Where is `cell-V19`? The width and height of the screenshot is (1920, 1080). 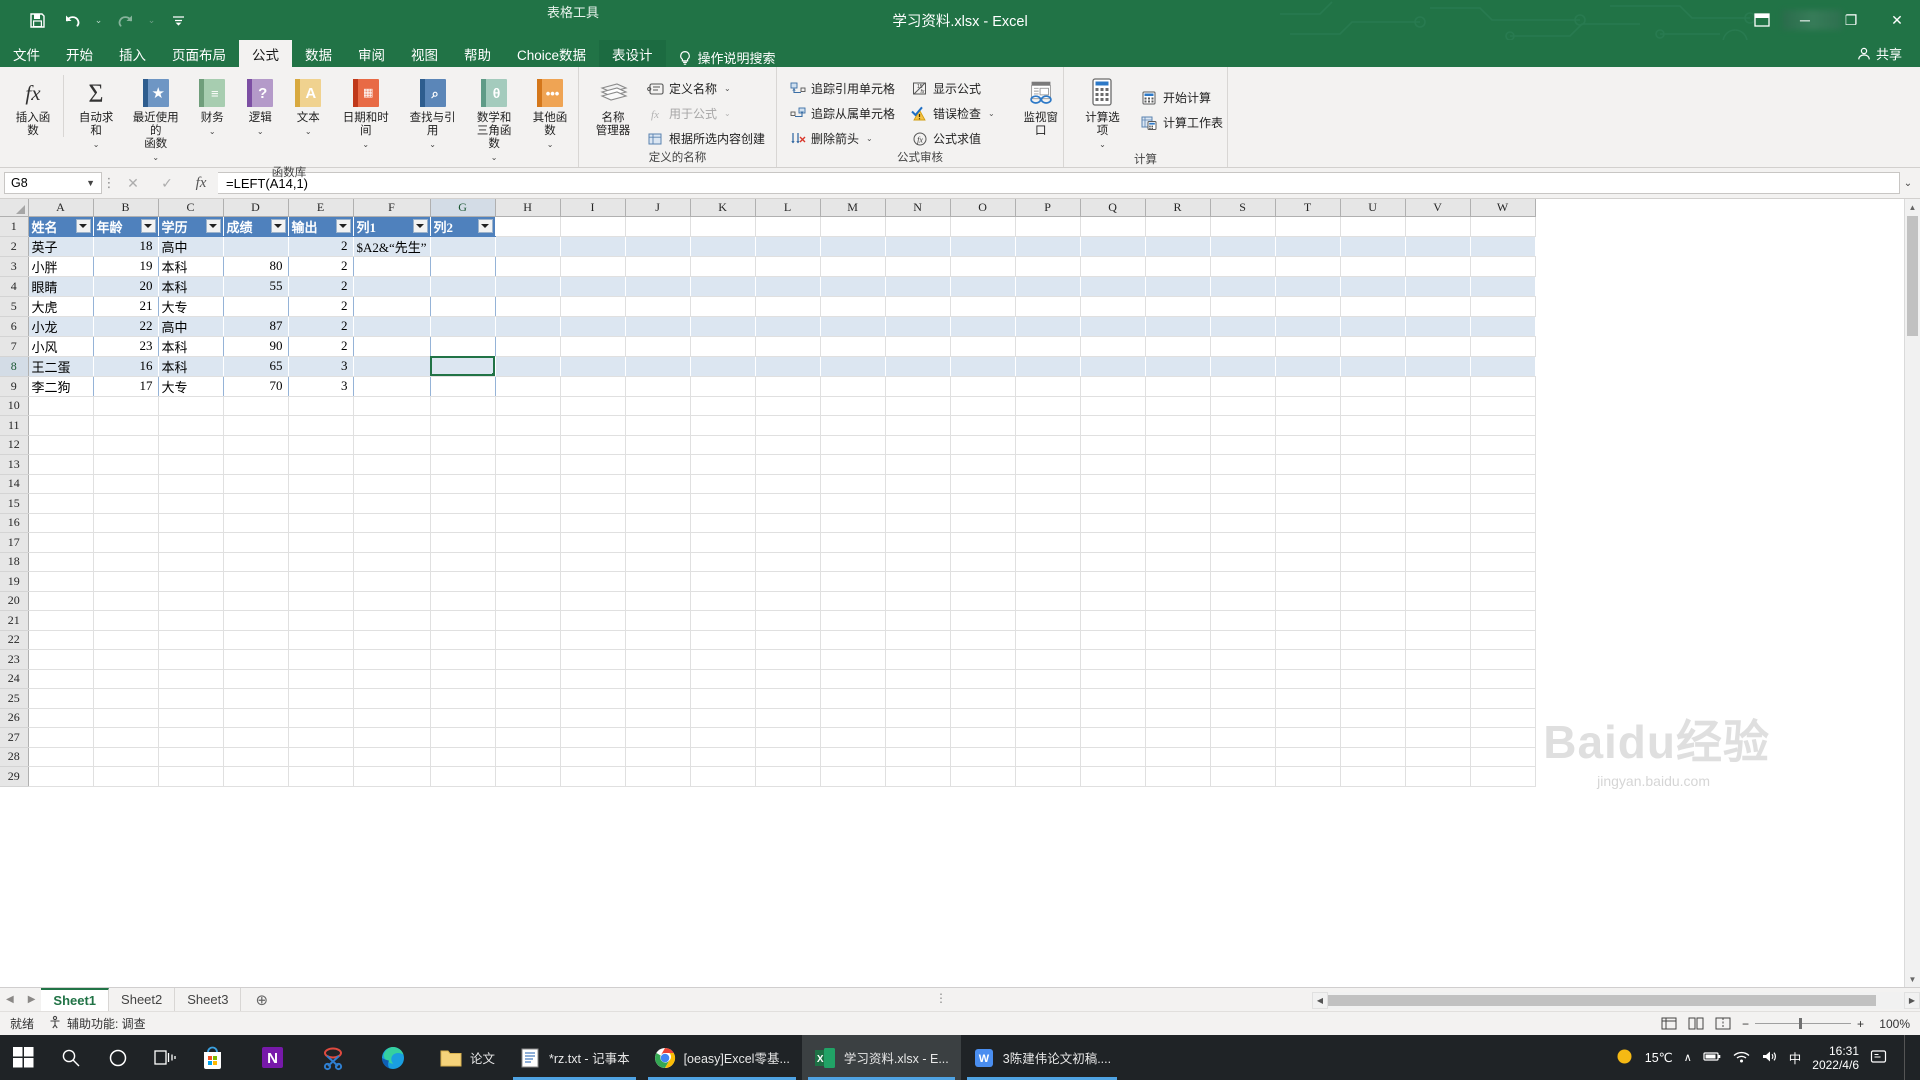 cell-V19 is located at coordinates (1438, 581).